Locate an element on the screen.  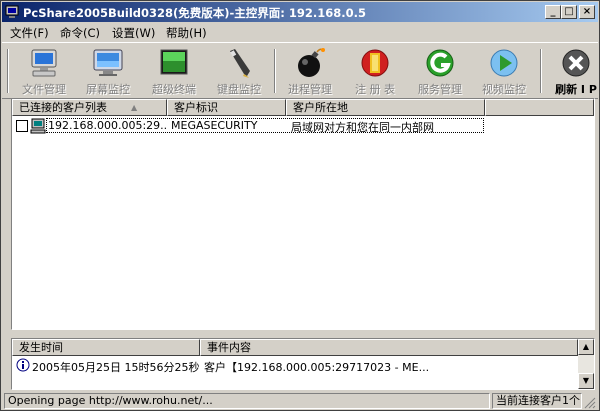
refresh-ip-button: 刷新 I P is located at coordinates (571, 71).